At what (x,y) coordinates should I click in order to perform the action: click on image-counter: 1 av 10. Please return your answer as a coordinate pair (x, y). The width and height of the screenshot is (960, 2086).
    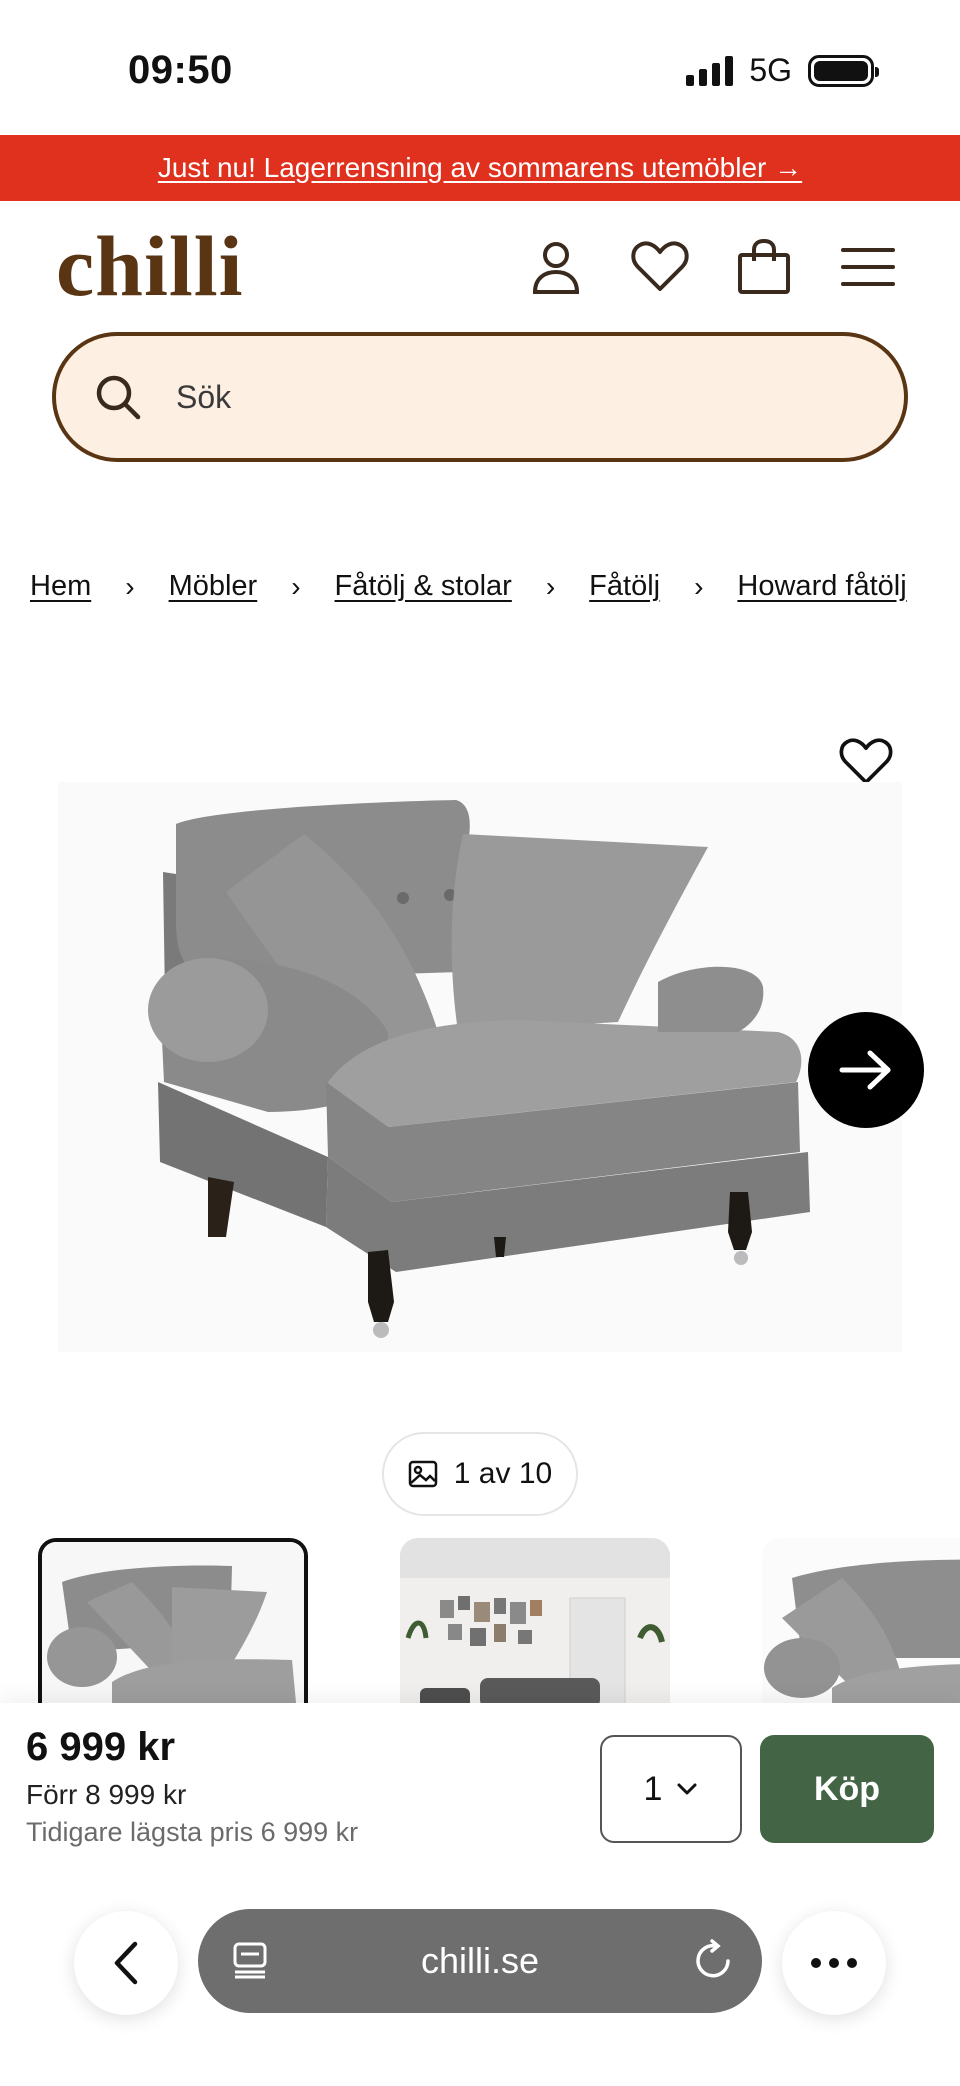
    Looking at the image, I should click on (480, 1474).